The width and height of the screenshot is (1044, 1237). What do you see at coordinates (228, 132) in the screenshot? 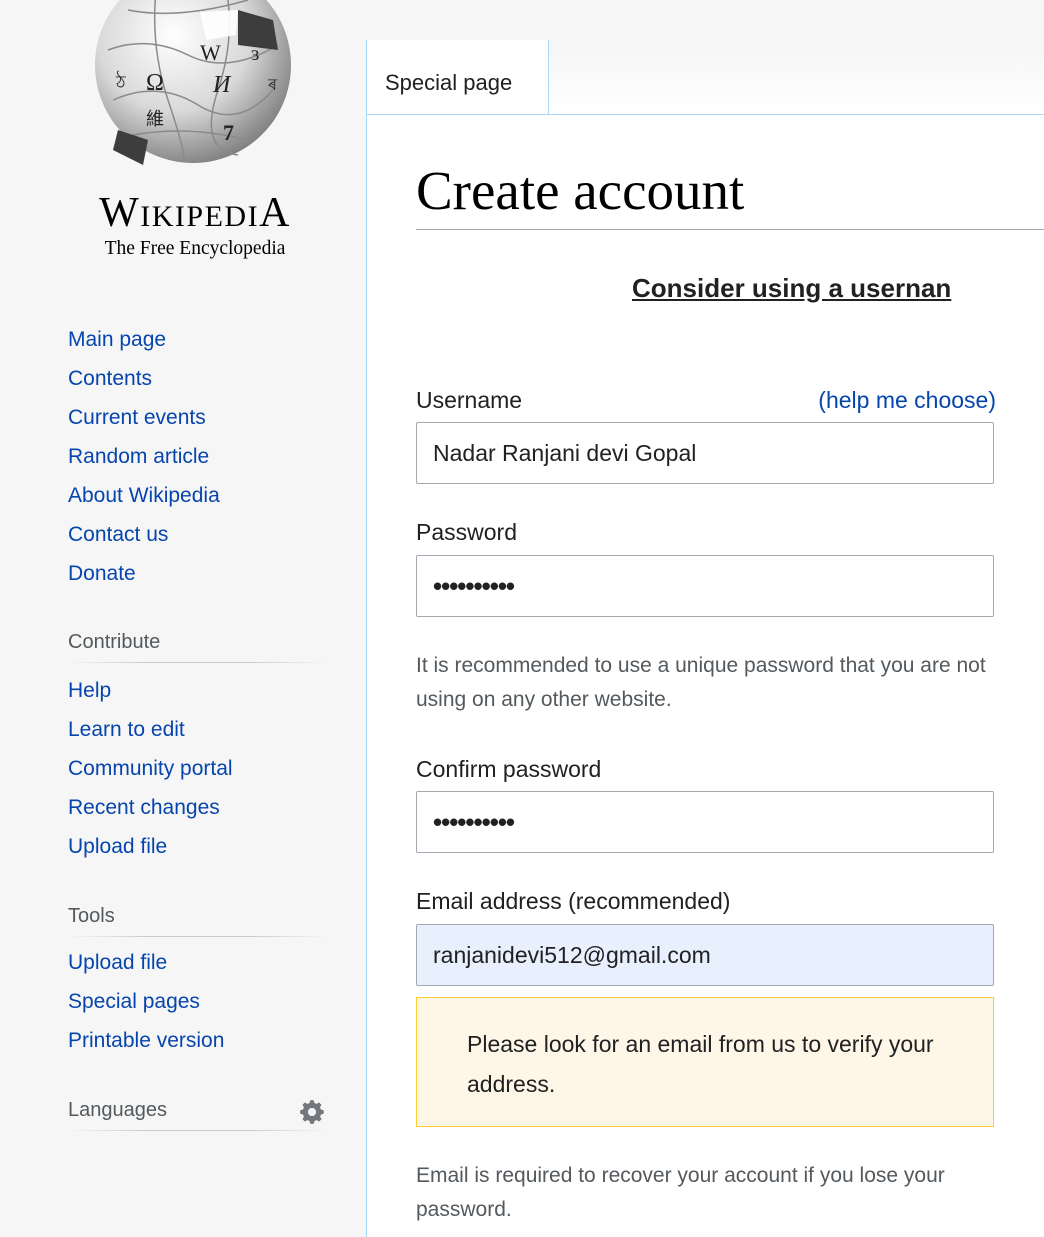
I see `svg-text: 7` at bounding box center [228, 132].